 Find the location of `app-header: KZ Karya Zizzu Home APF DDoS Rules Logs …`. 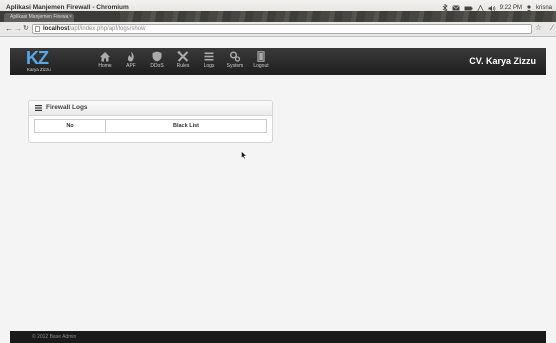

app-header: KZ Karya Zizzu Home APF DDoS Rules Logs … is located at coordinates (278, 61).